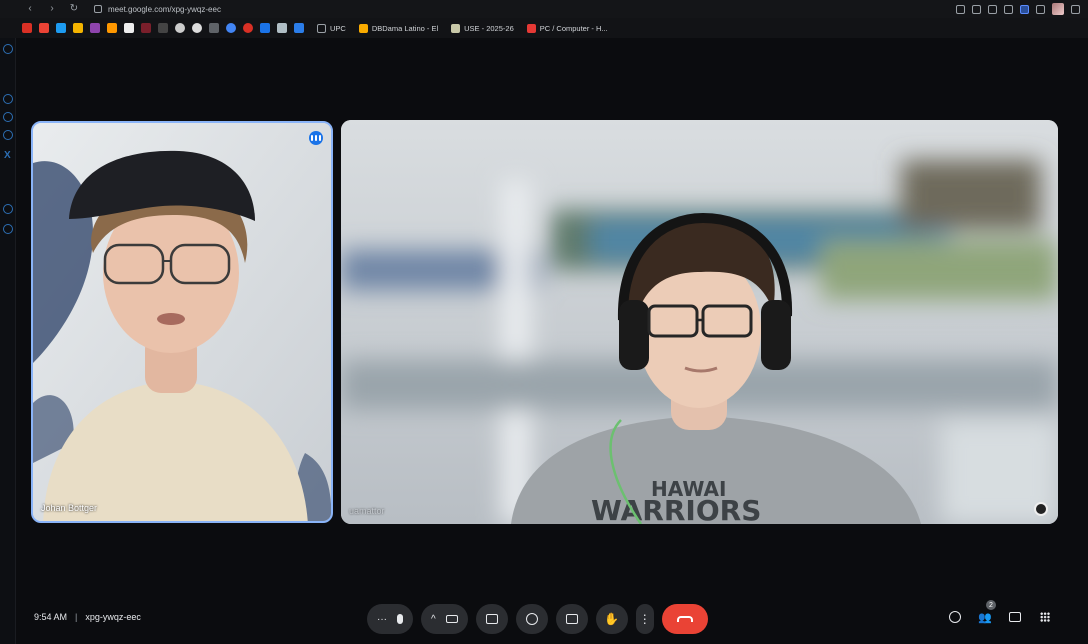  Describe the element at coordinates (1018, 9) in the screenshot. I see `extensions-bar` at that location.